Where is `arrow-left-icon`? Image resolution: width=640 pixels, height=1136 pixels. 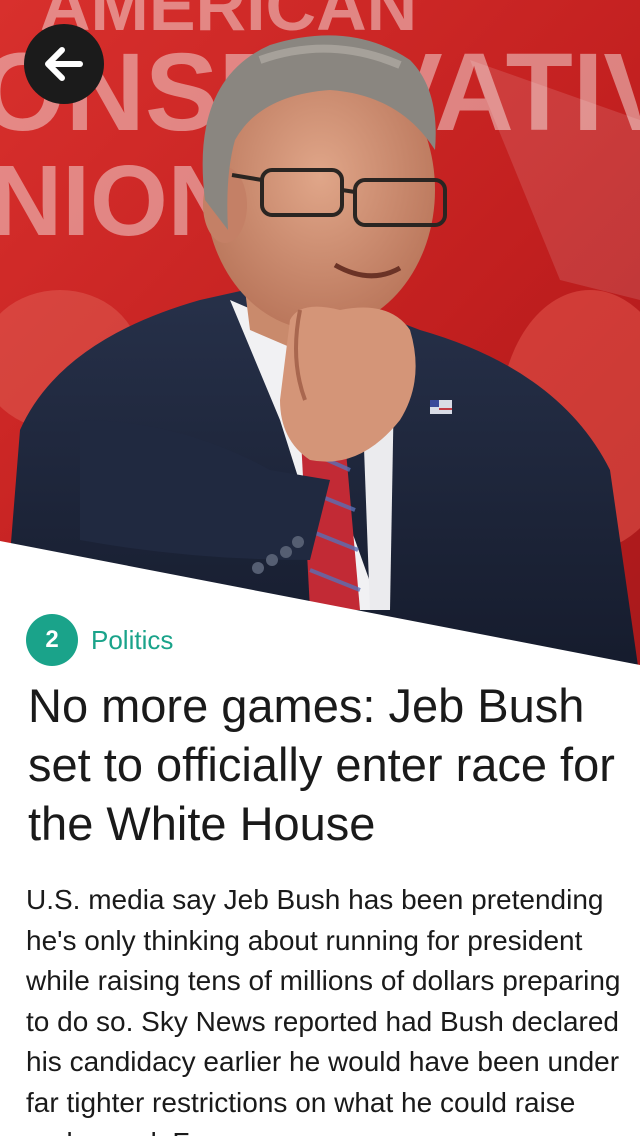 arrow-left-icon is located at coordinates (64, 64).